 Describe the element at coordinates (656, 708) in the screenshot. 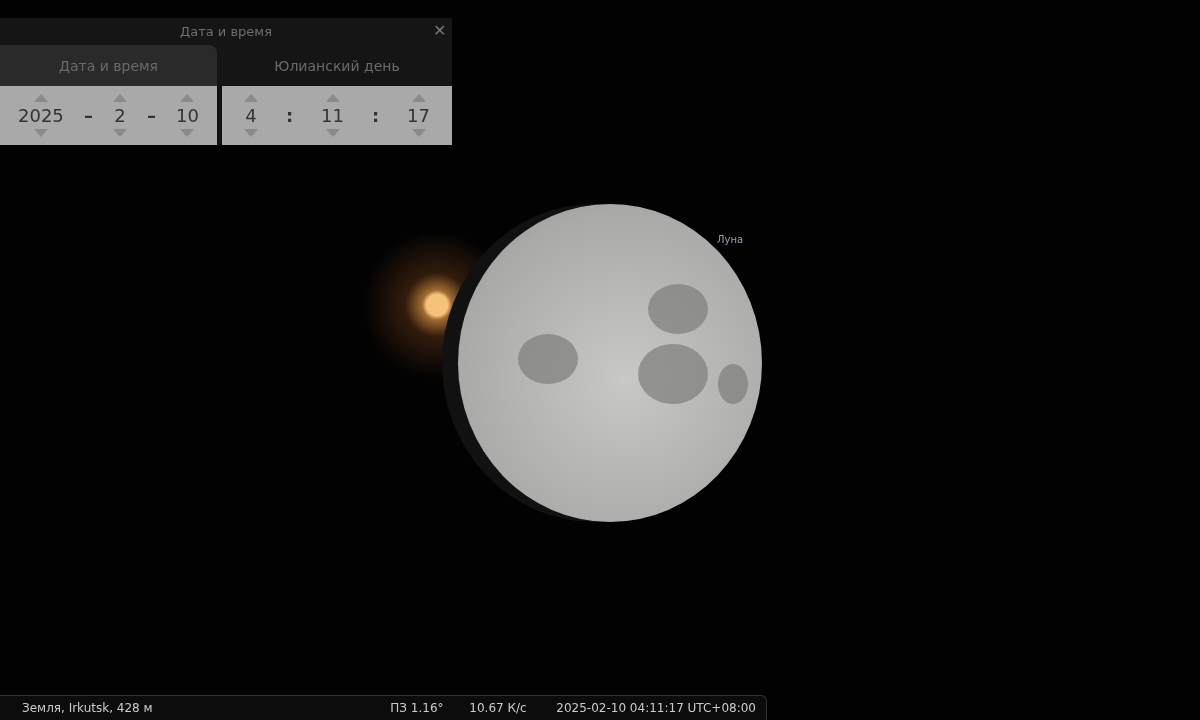

I see `datetime-text: 2025-02-10 04:11:17 UTC+08:00` at that location.